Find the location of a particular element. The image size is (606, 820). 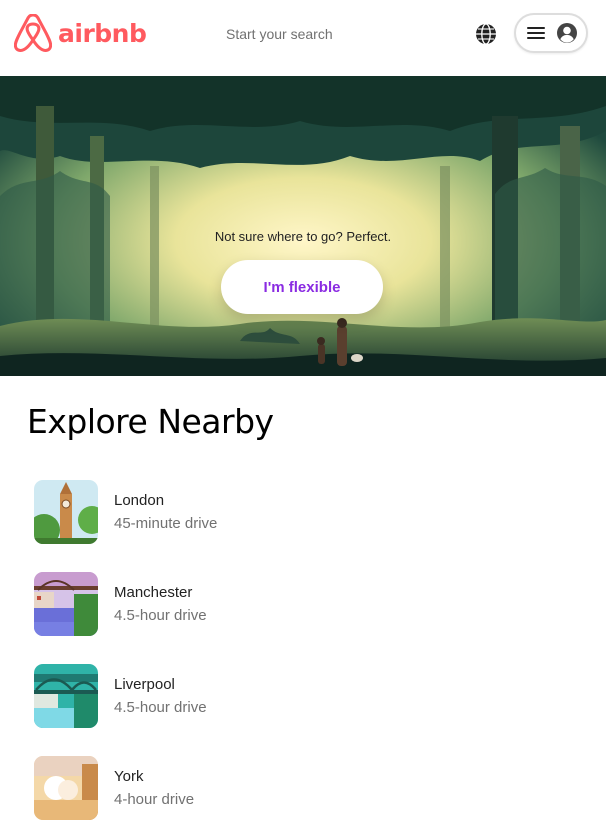

london-thumbnail is located at coordinates (66, 512).